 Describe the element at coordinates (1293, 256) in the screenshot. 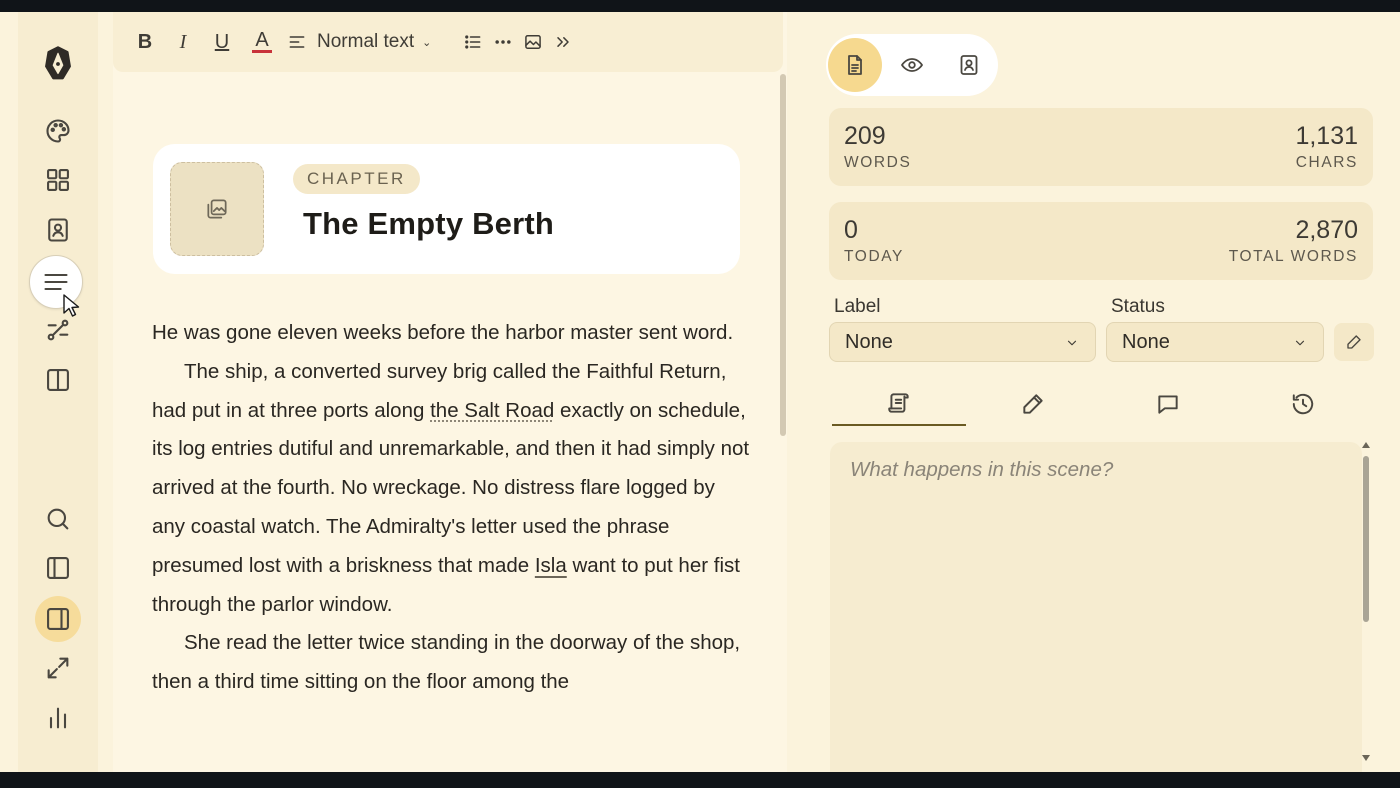

I see `total-words-label: TOTAL WORDS` at that location.